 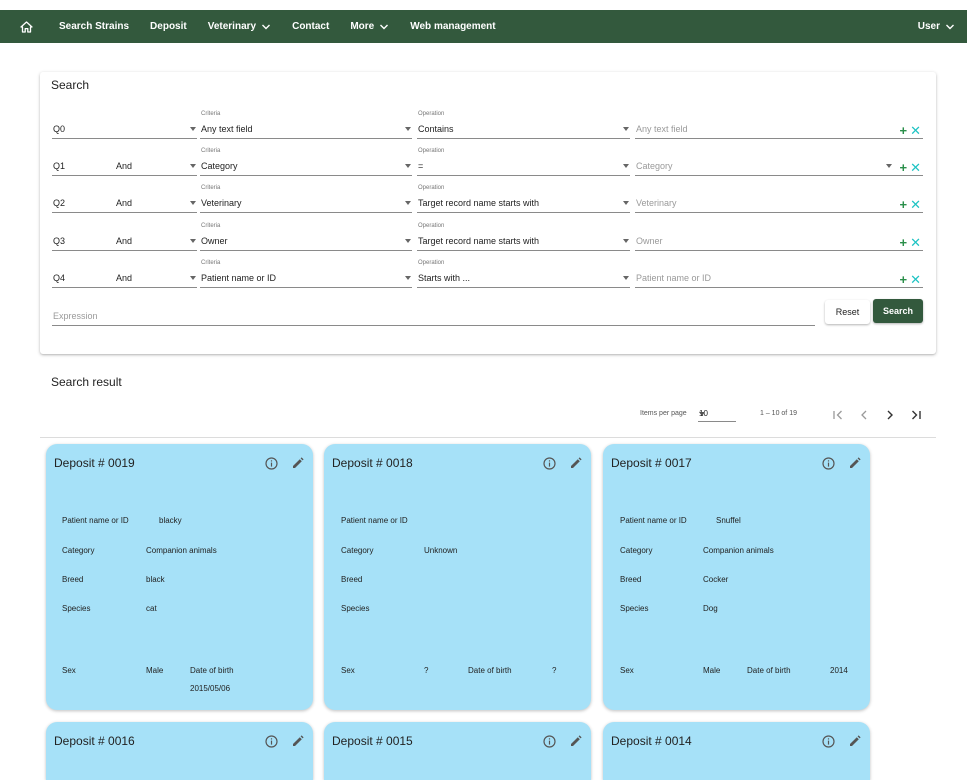 What do you see at coordinates (124, 239) in the screenshot?
I see `query-conjunction-select: Q3 And` at bounding box center [124, 239].